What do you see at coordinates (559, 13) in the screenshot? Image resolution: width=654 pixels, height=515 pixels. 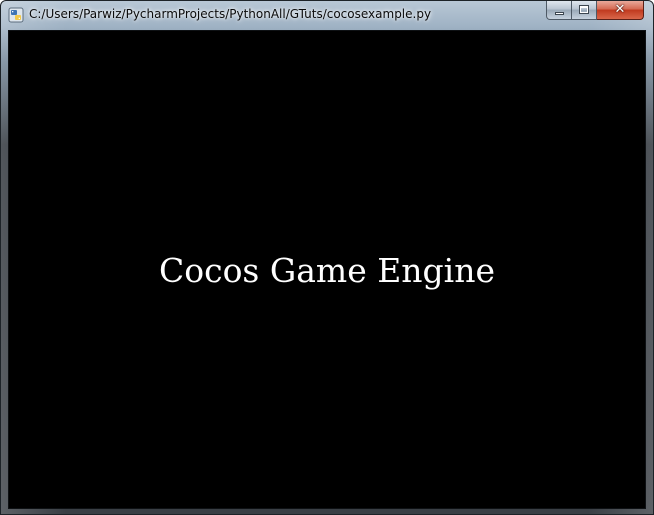 I see `minimize-icon` at bounding box center [559, 13].